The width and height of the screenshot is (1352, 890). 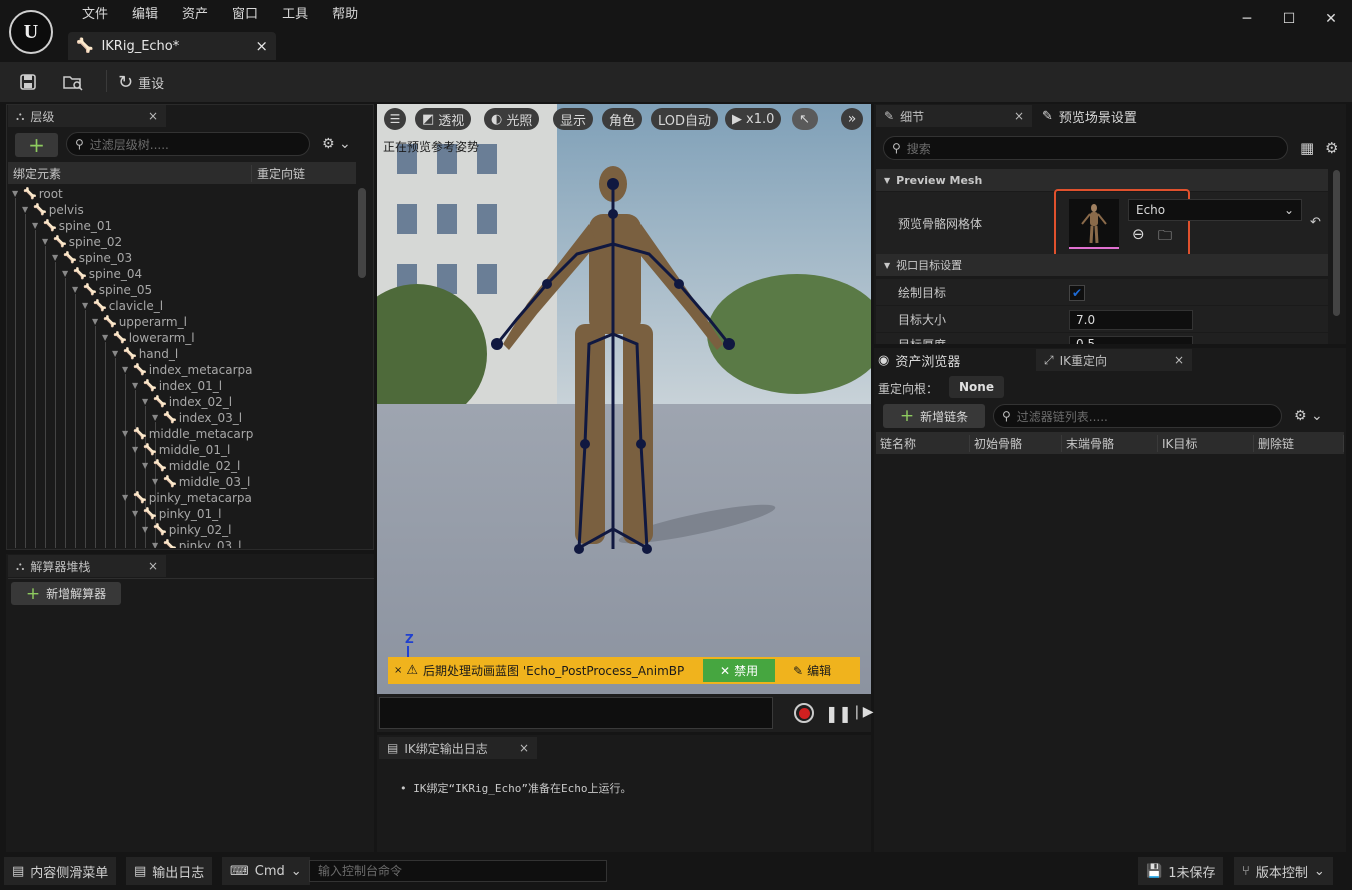 What do you see at coordinates (1331, 19) in the screenshot?
I see `close-window-icon: ✕` at bounding box center [1331, 19].